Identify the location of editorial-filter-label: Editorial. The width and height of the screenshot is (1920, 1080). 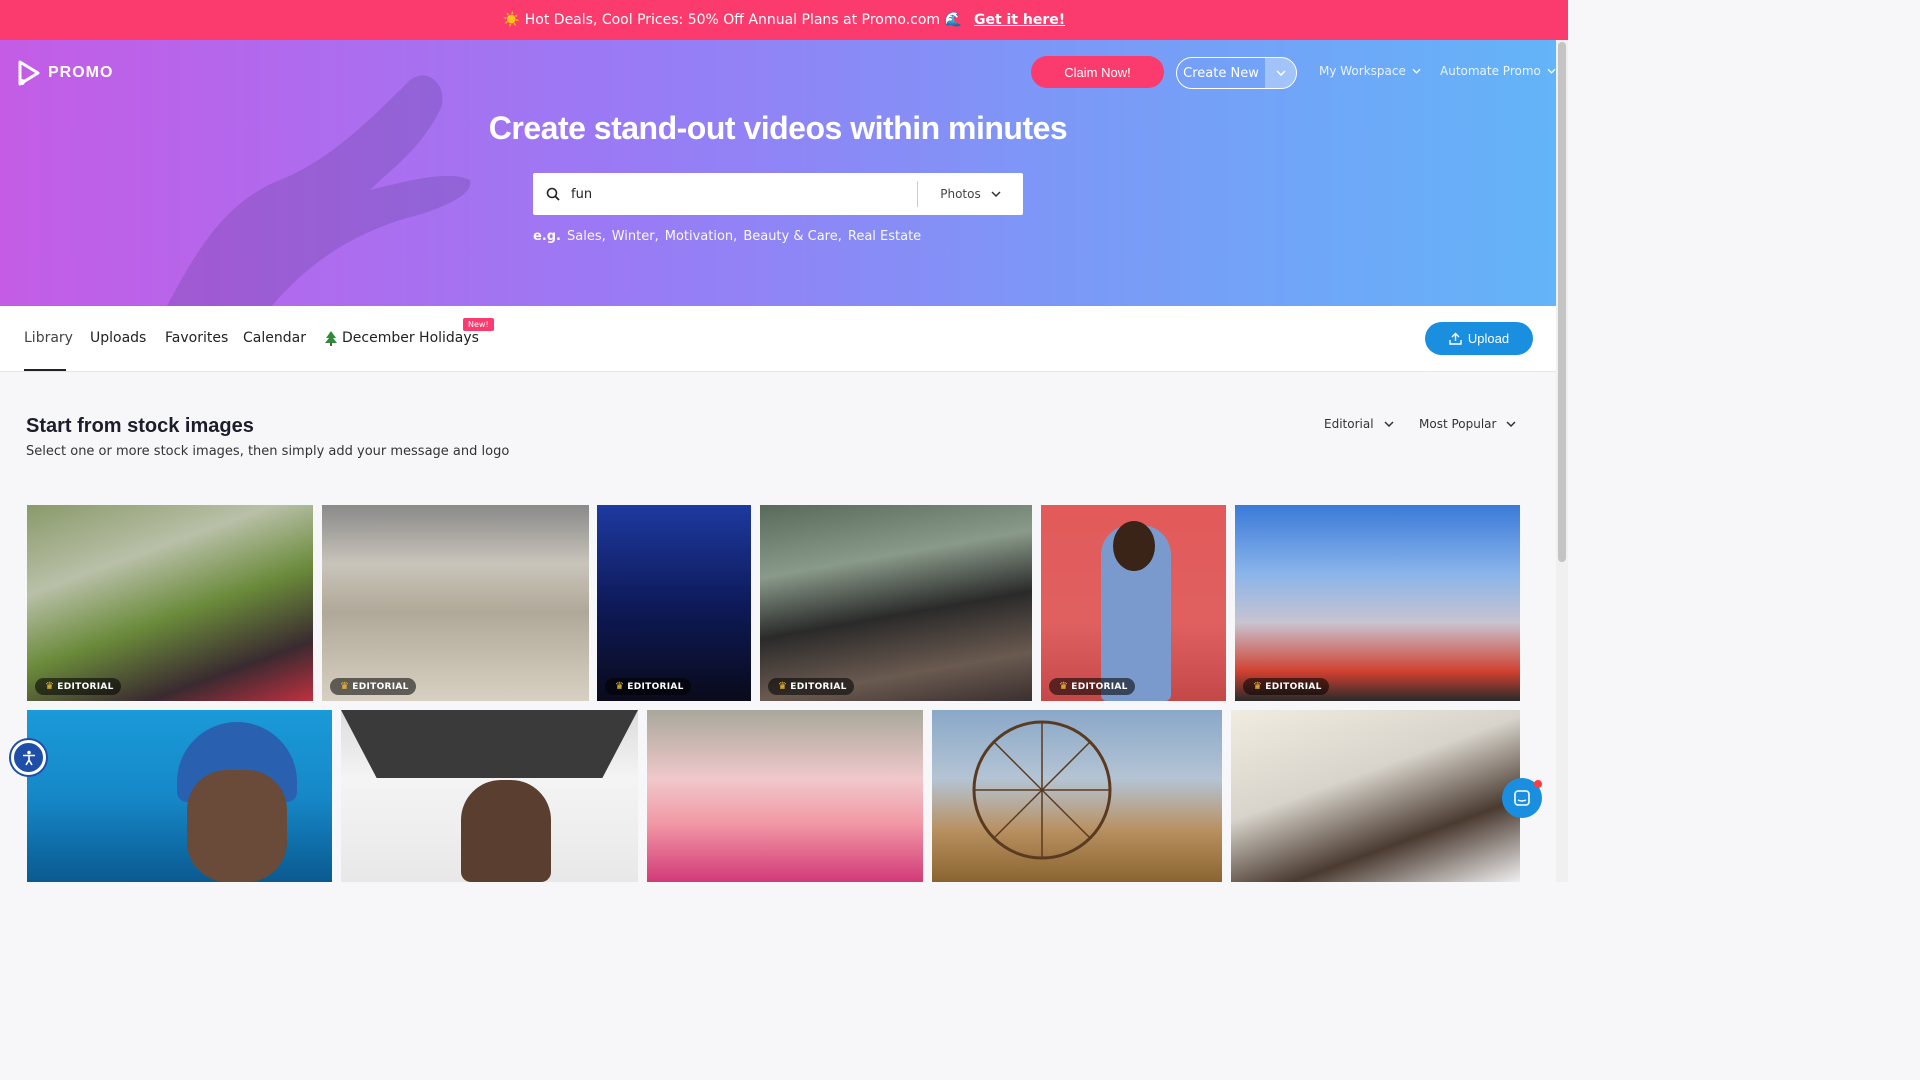
(1349, 424).